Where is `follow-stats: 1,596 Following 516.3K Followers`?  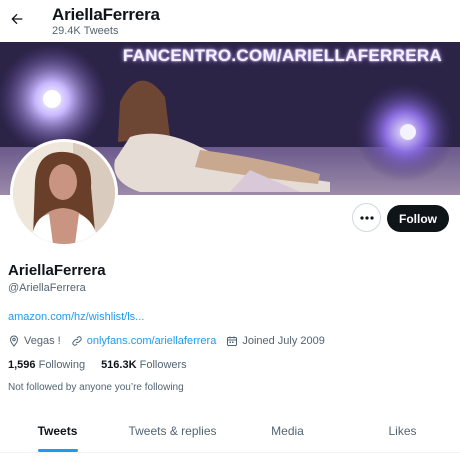 follow-stats: 1,596 Following 516.3K Followers is located at coordinates (105, 365).